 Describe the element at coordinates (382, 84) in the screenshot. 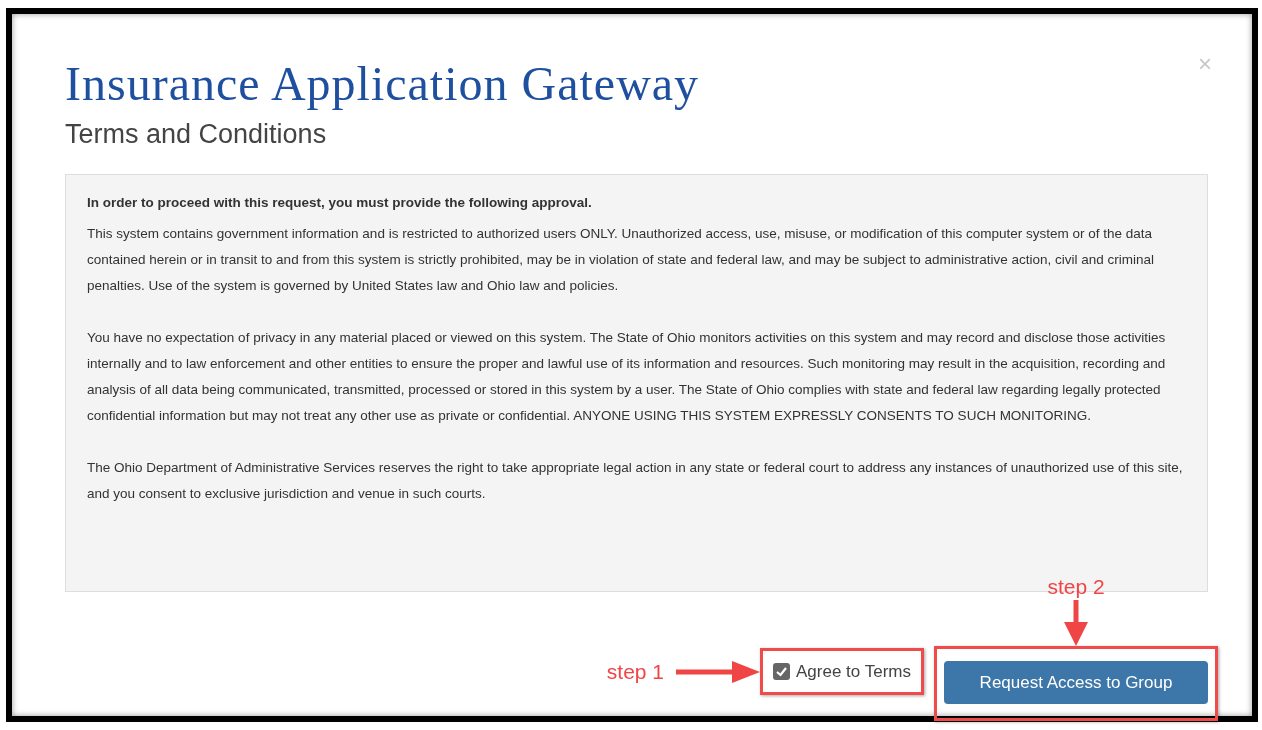

I see `dialog-title: Insurance Application Gateway` at that location.